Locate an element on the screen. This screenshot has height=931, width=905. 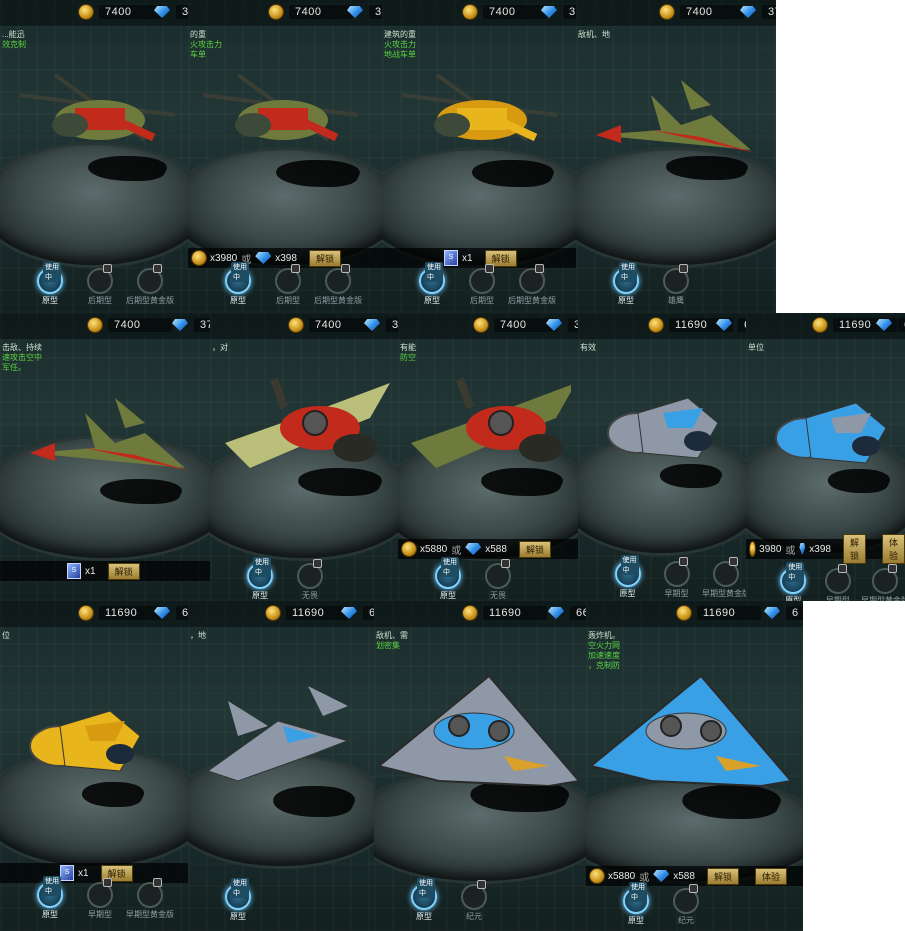
description-line: 敌机、需 is located at coordinates (392, 635).